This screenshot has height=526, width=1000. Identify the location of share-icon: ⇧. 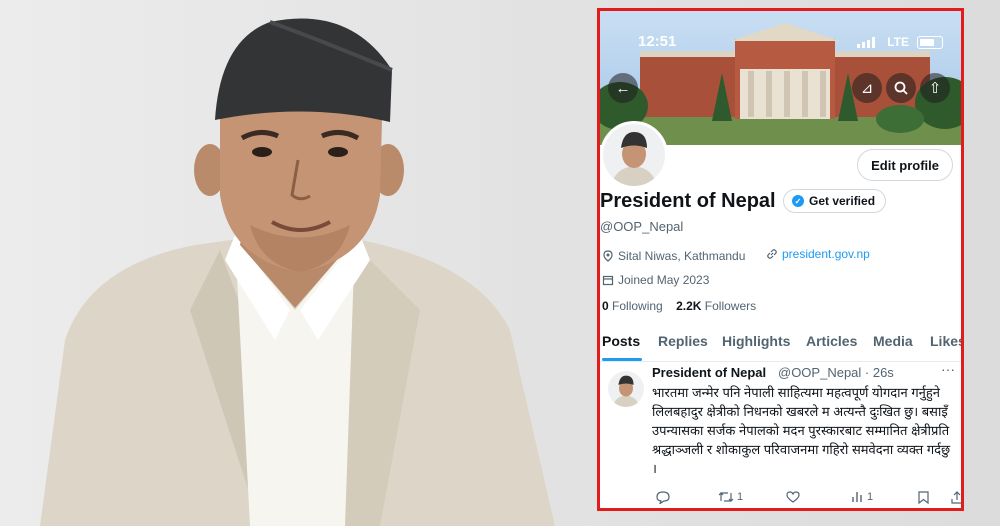
(935, 88).